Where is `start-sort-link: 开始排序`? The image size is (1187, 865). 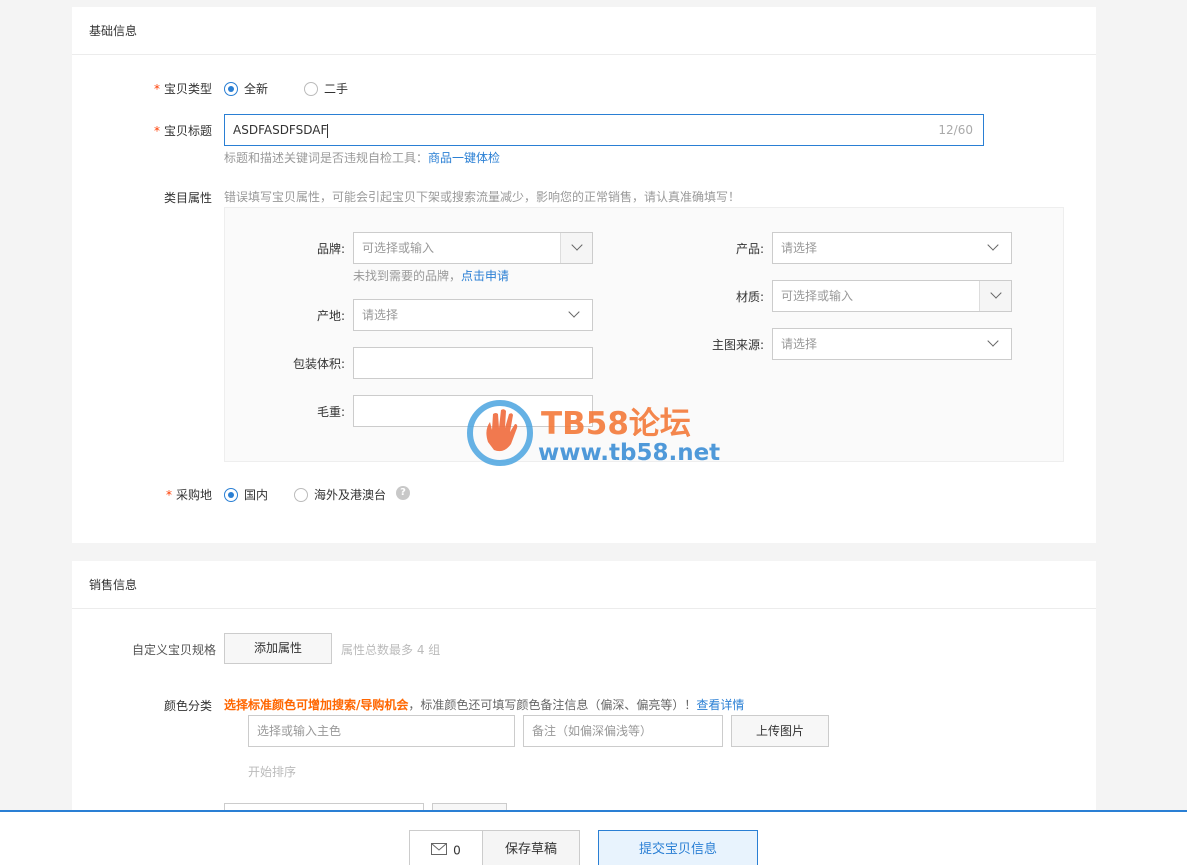 start-sort-link: 开始排序 is located at coordinates (272, 771).